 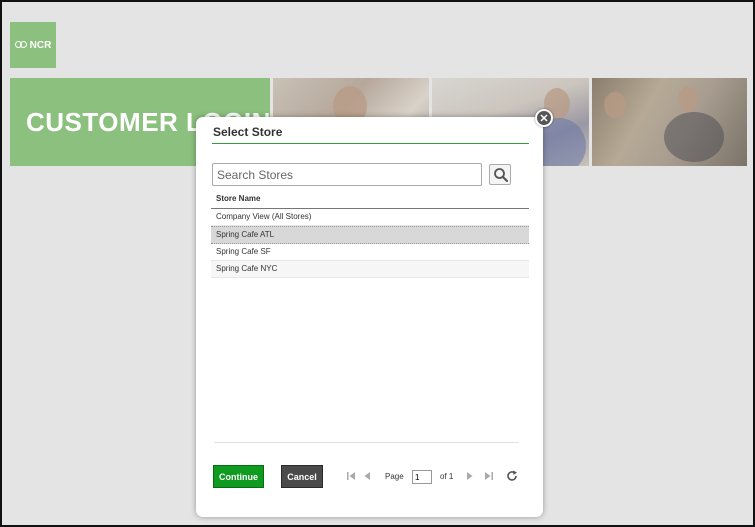 What do you see at coordinates (470, 476) in the screenshot?
I see `next-page-icon` at bounding box center [470, 476].